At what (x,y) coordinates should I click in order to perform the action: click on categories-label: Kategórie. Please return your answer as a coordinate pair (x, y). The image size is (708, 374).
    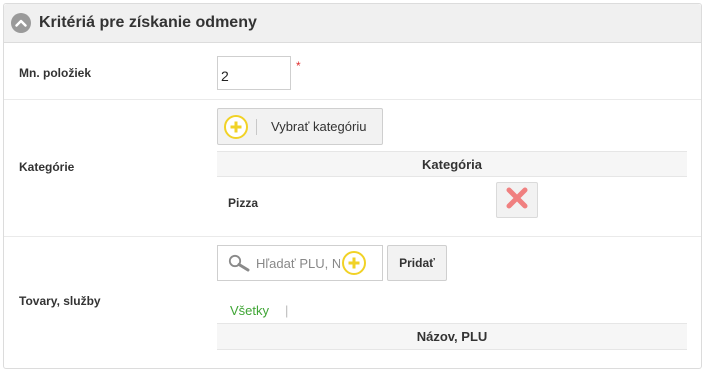
    Looking at the image, I should click on (47, 167).